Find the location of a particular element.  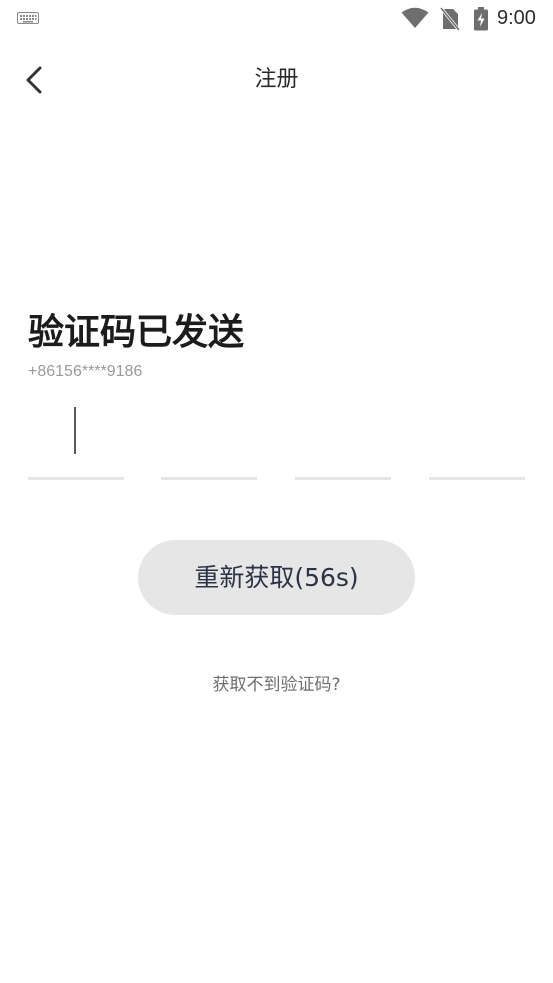

wifi-icon is located at coordinates (415, 17).